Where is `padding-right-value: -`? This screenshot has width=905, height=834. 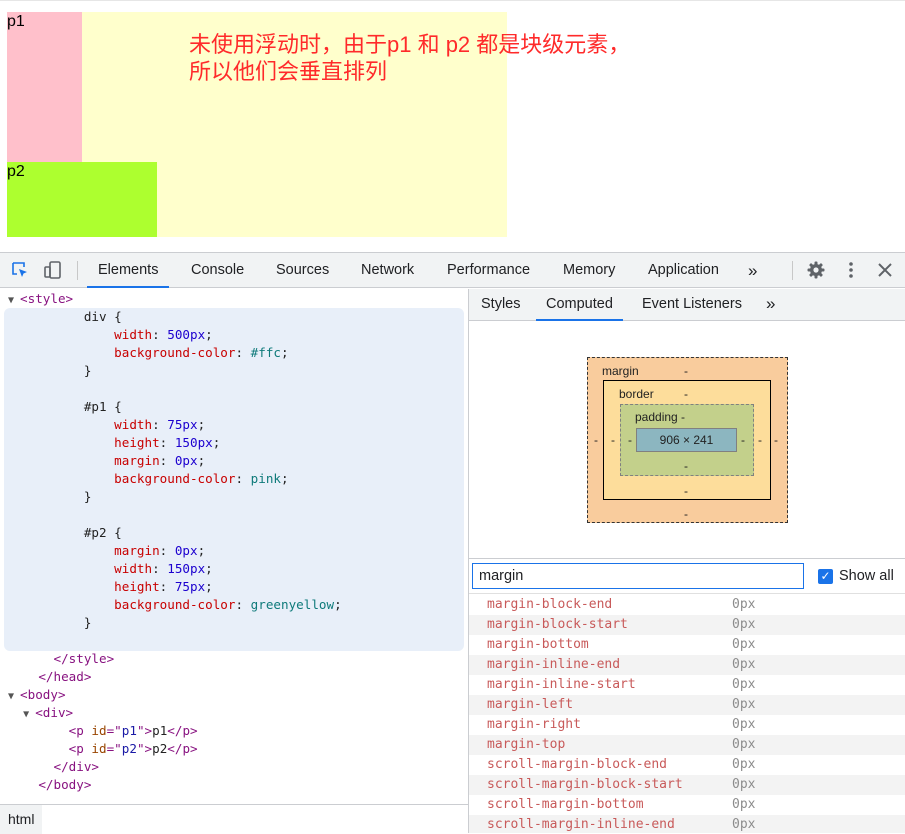
padding-right-value: - is located at coordinates (743, 440).